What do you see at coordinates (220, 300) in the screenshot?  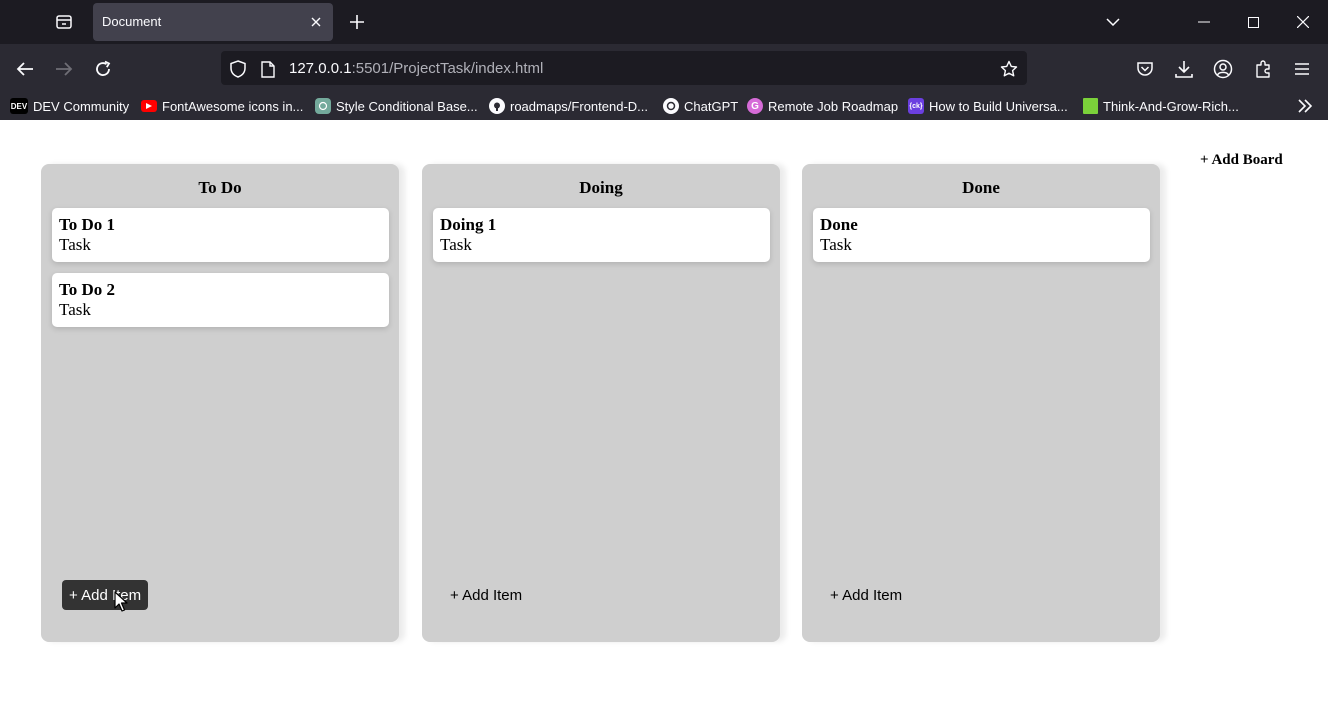 I see `task-card: To Do 2 Task` at bounding box center [220, 300].